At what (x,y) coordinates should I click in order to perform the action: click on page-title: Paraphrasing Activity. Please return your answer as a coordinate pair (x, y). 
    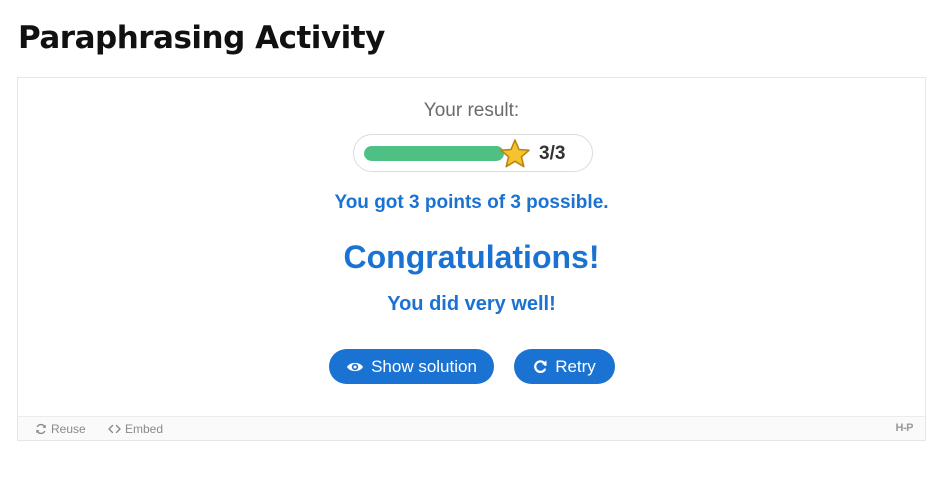
    Looking at the image, I should click on (201, 38).